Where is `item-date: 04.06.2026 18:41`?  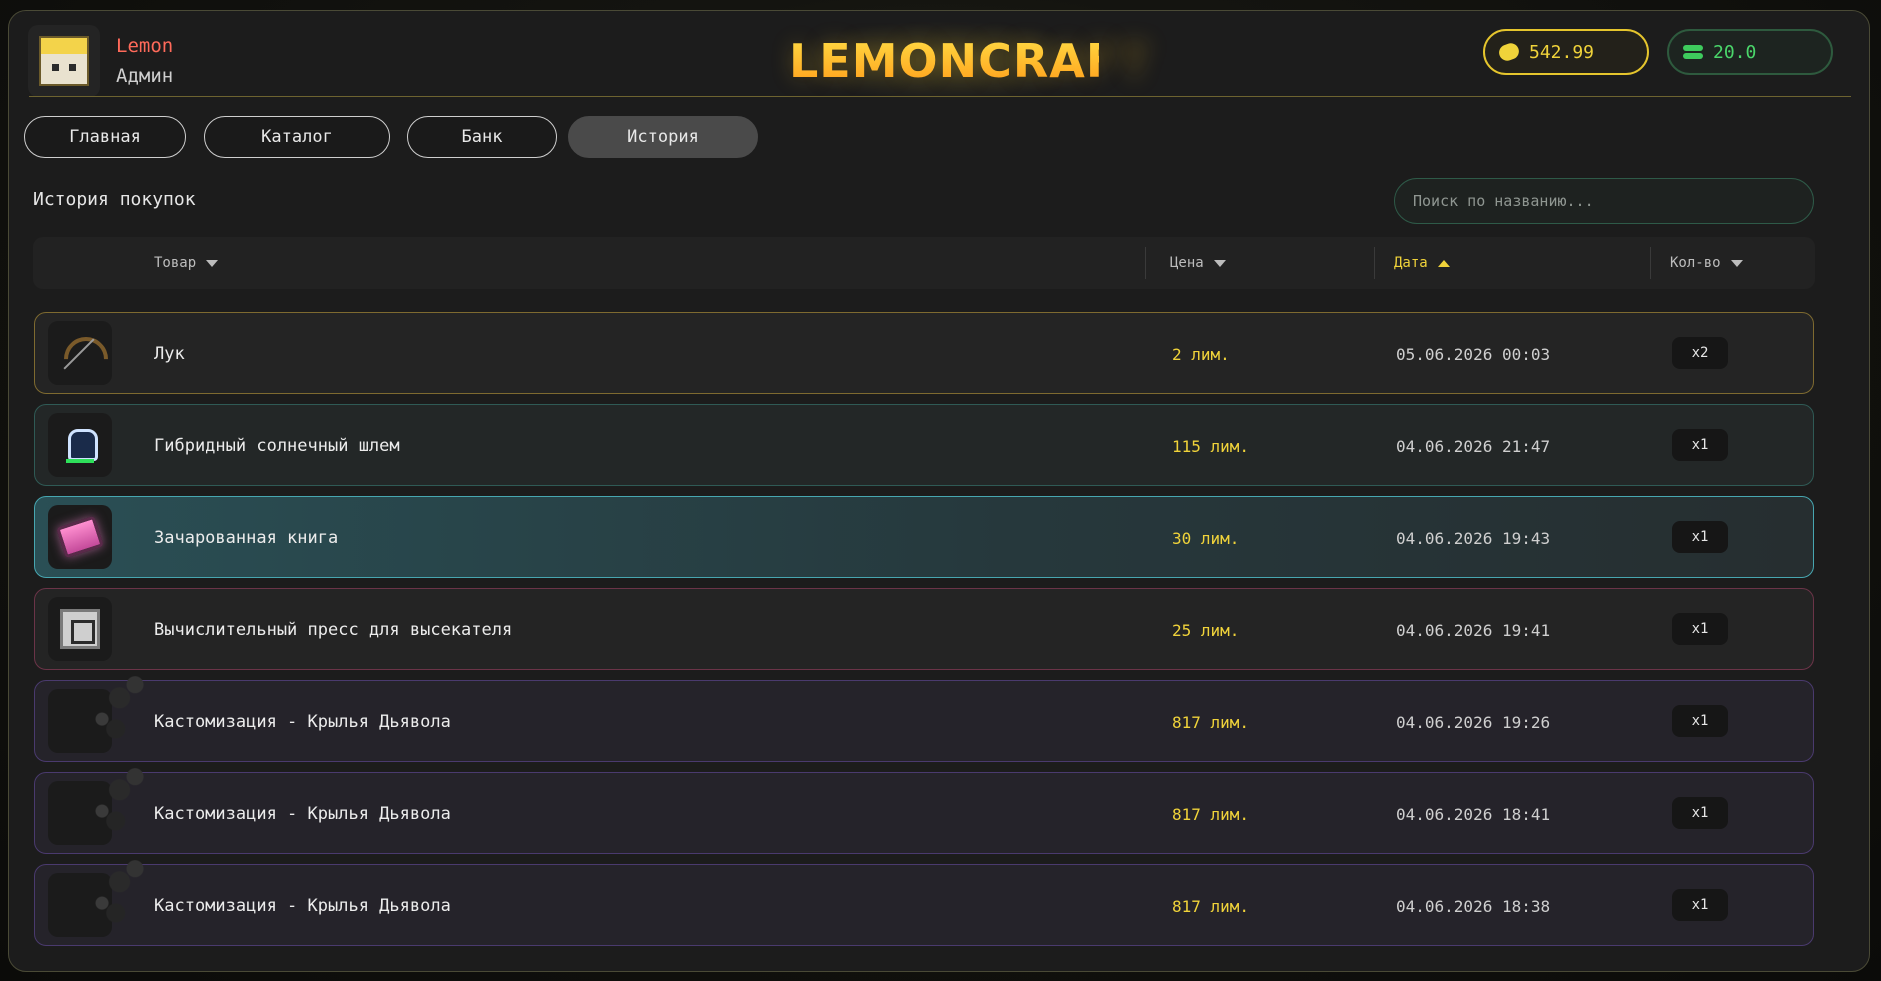
item-date: 04.06.2026 18:41 is located at coordinates (1473, 814).